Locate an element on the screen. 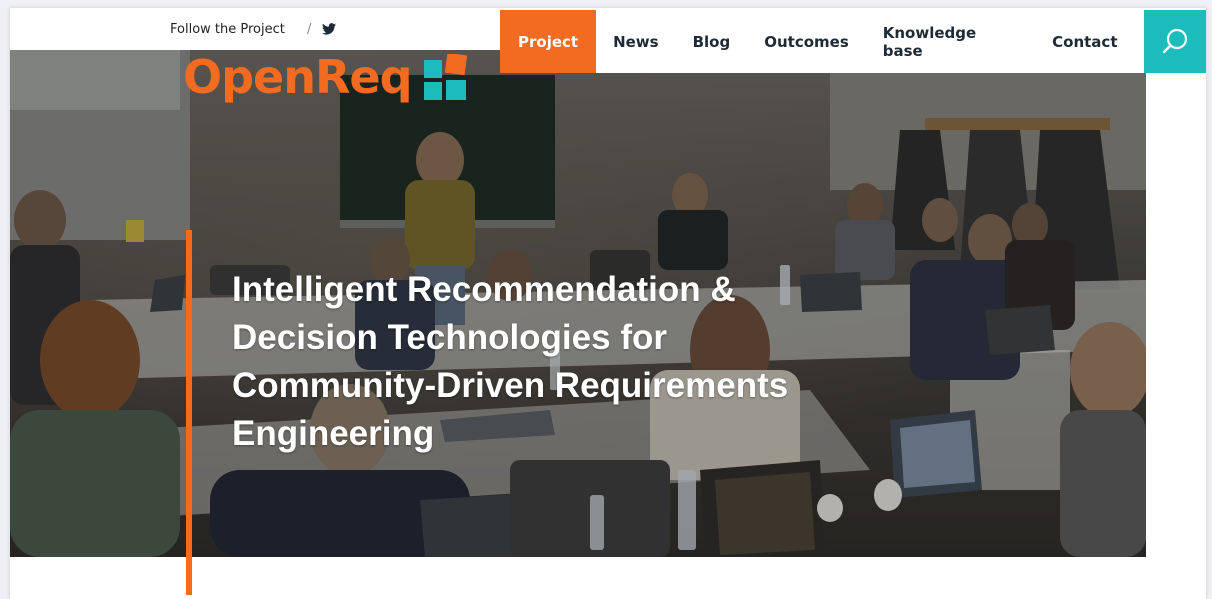 The image size is (1212, 599). openreq-logo: OpenReq is located at coordinates (326, 77).